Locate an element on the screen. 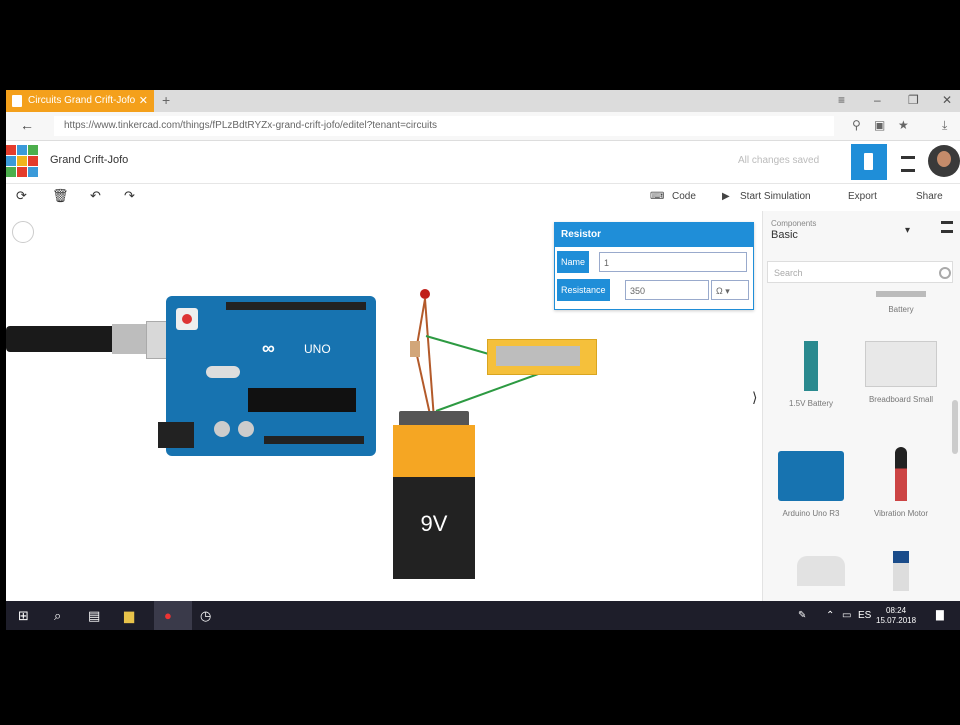 This screenshot has width=960, height=725. components-selector-label: Components is located at coordinates (794, 223).